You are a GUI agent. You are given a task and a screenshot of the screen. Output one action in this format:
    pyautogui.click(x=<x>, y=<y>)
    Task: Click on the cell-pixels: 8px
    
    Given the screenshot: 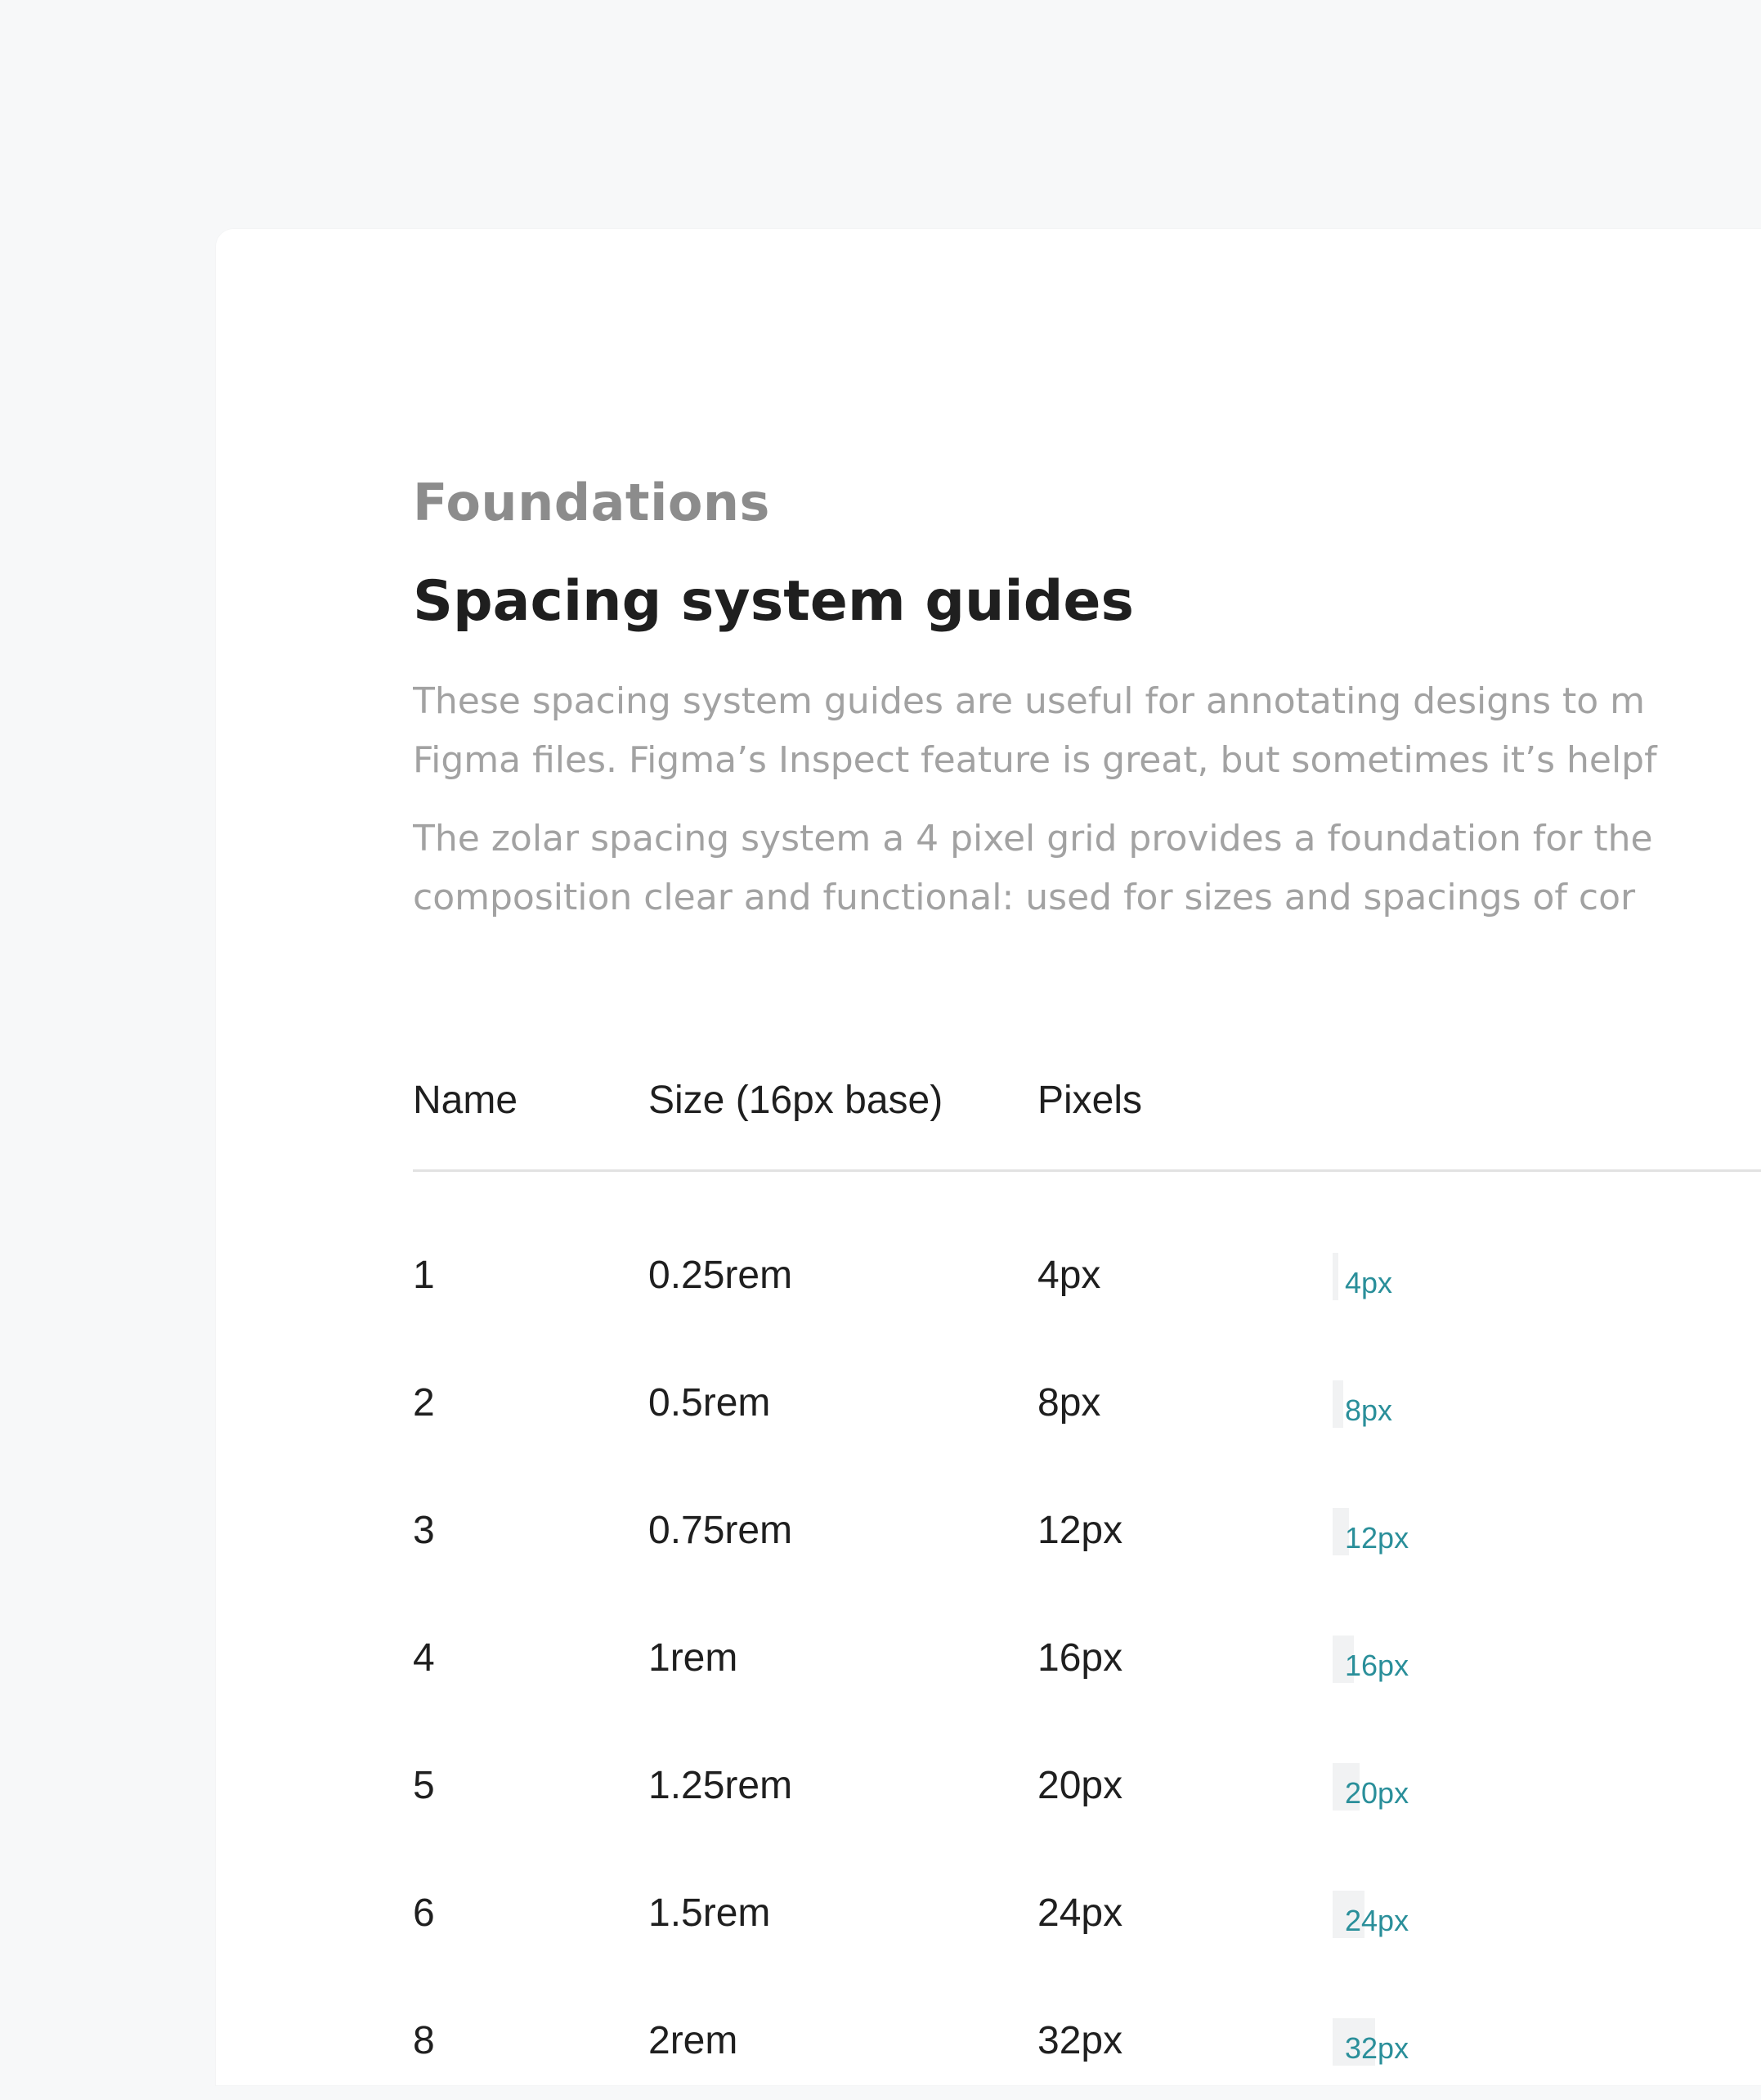 What is the action you would take?
    pyautogui.click(x=1069, y=1403)
    